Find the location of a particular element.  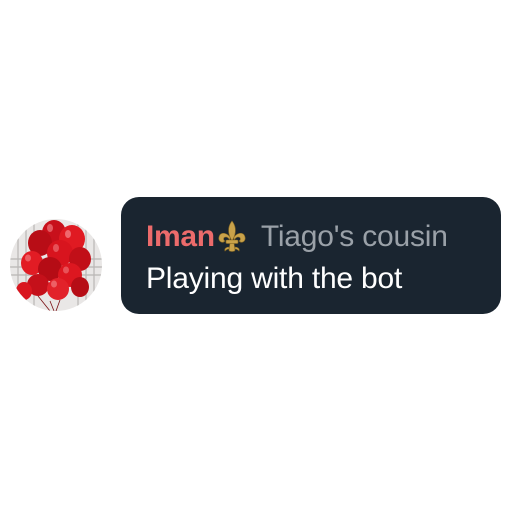

red-balloons-photo-icon is located at coordinates (56, 265).